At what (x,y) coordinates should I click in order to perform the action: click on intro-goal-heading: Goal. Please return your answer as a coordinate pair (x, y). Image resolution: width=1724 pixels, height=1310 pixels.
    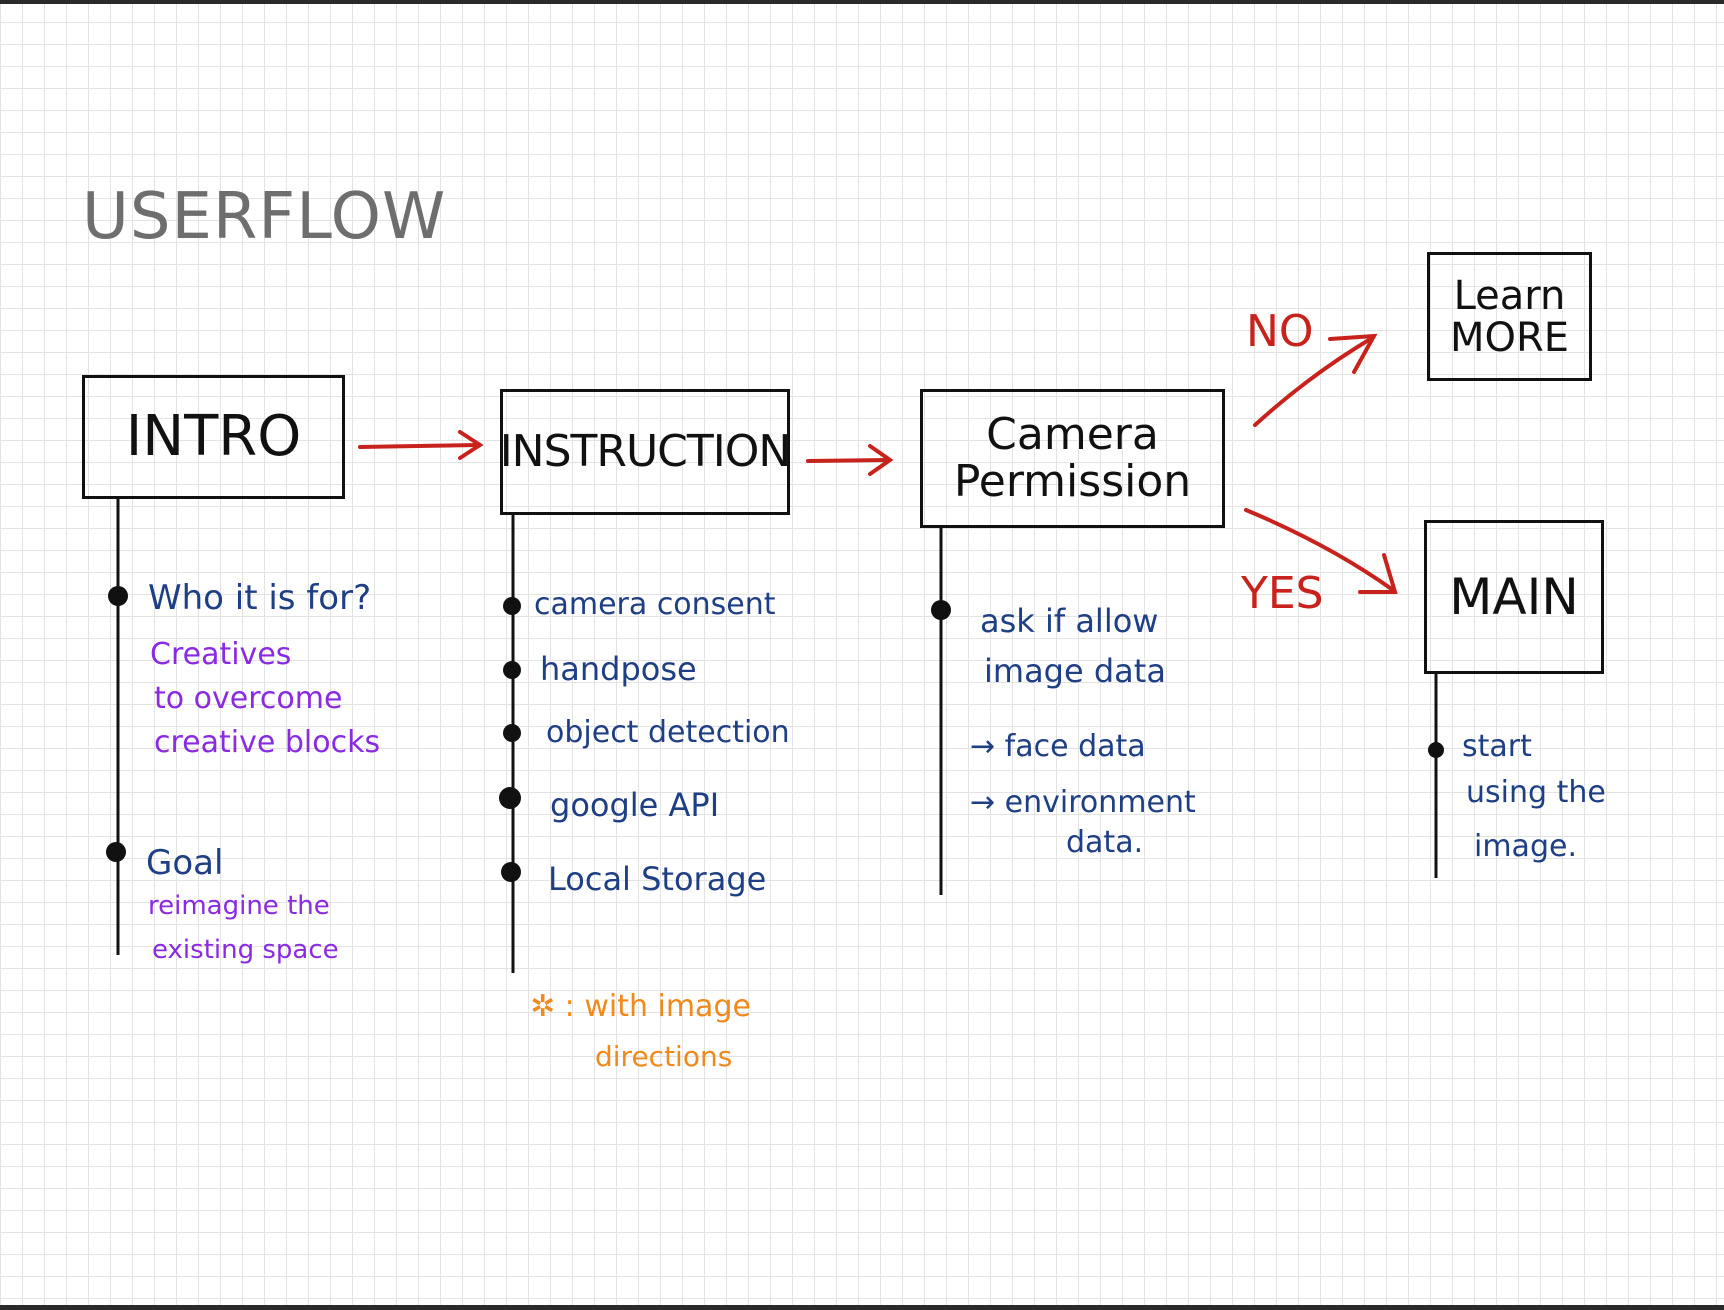
    Looking at the image, I should click on (185, 863).